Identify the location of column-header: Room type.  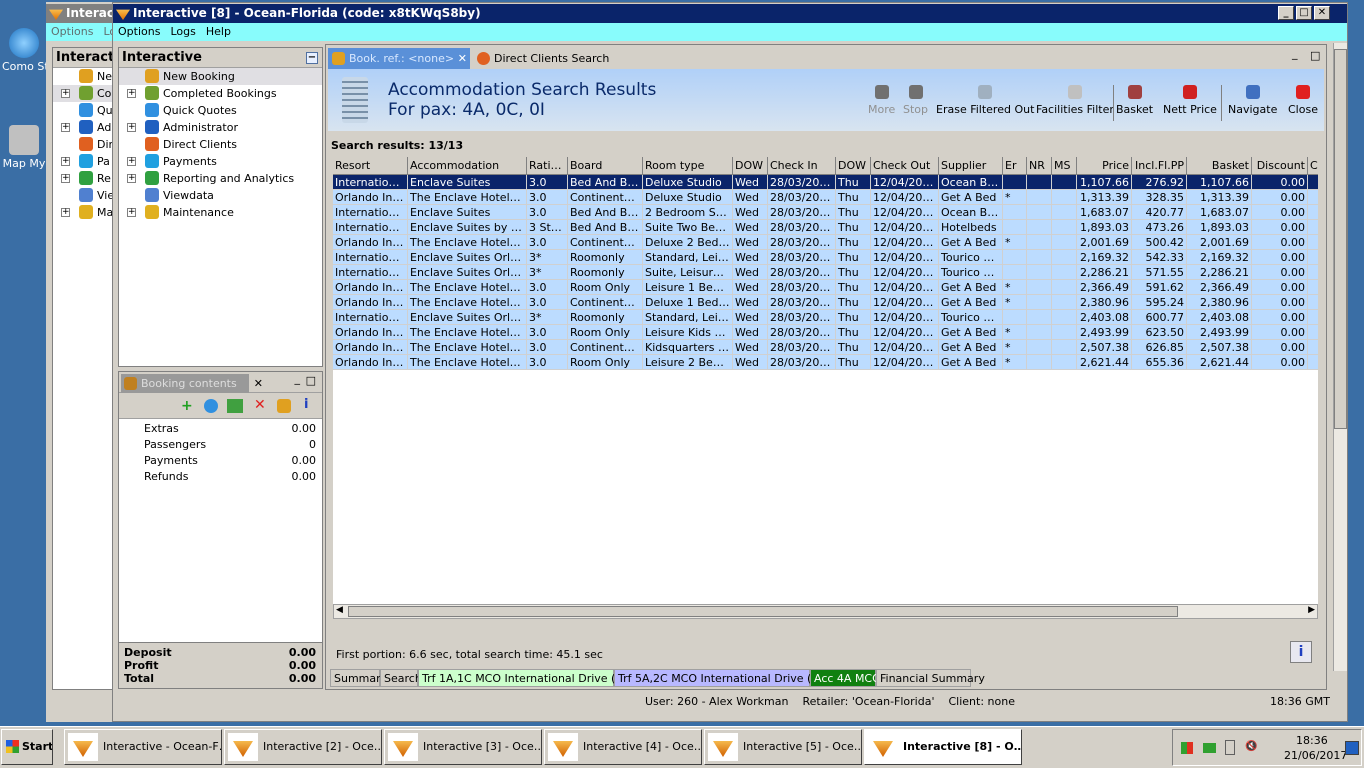
(688, 166).